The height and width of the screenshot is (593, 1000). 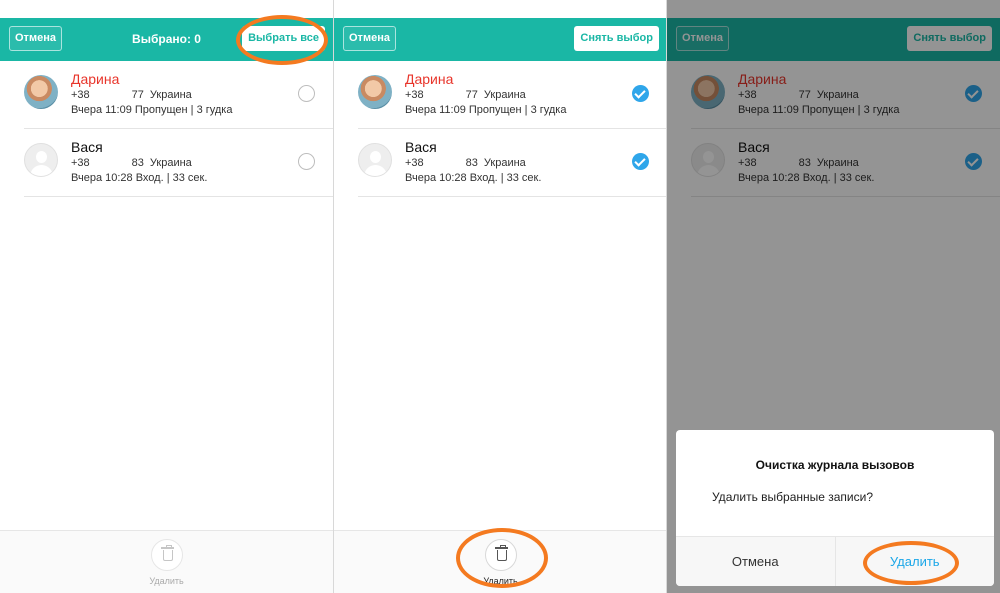 What do you see at coordinates (500, 39) in the screenshot?
I see `app-bar: Отмена Снять выбор` at bounding box center [500, 39].